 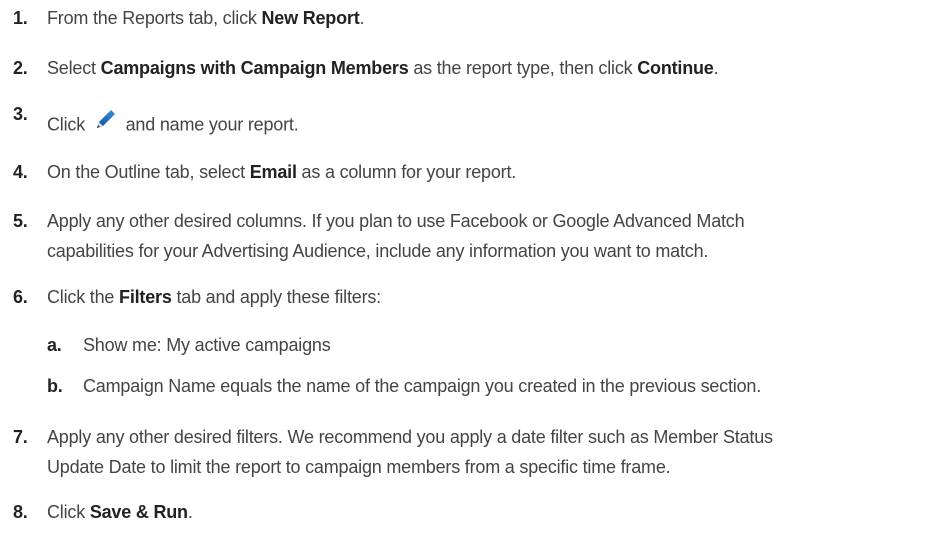 I want to click on step-text: Click and name your report., so click(x=494, y=125).